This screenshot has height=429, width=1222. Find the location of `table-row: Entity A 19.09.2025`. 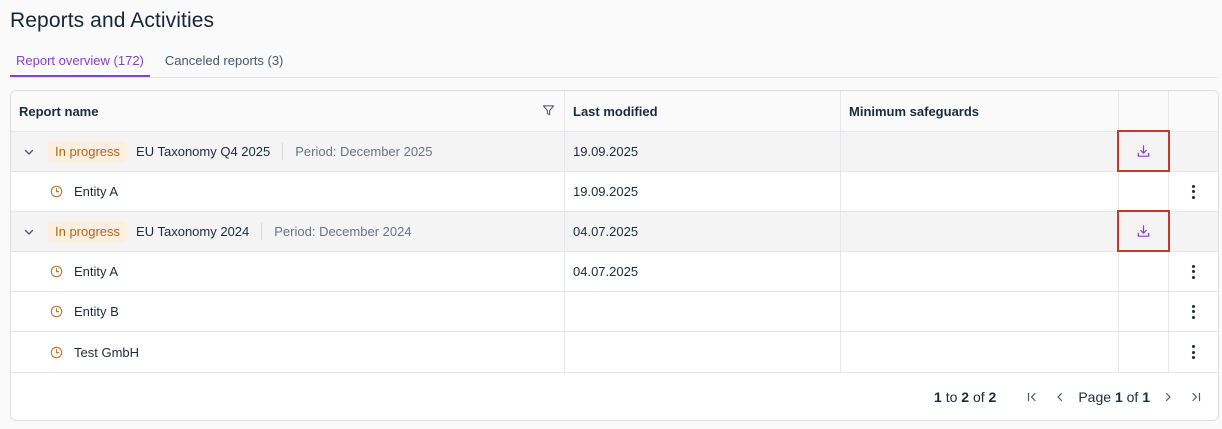

table-row: Entity A 19.09.2025 is located at coordinates (614, 192).